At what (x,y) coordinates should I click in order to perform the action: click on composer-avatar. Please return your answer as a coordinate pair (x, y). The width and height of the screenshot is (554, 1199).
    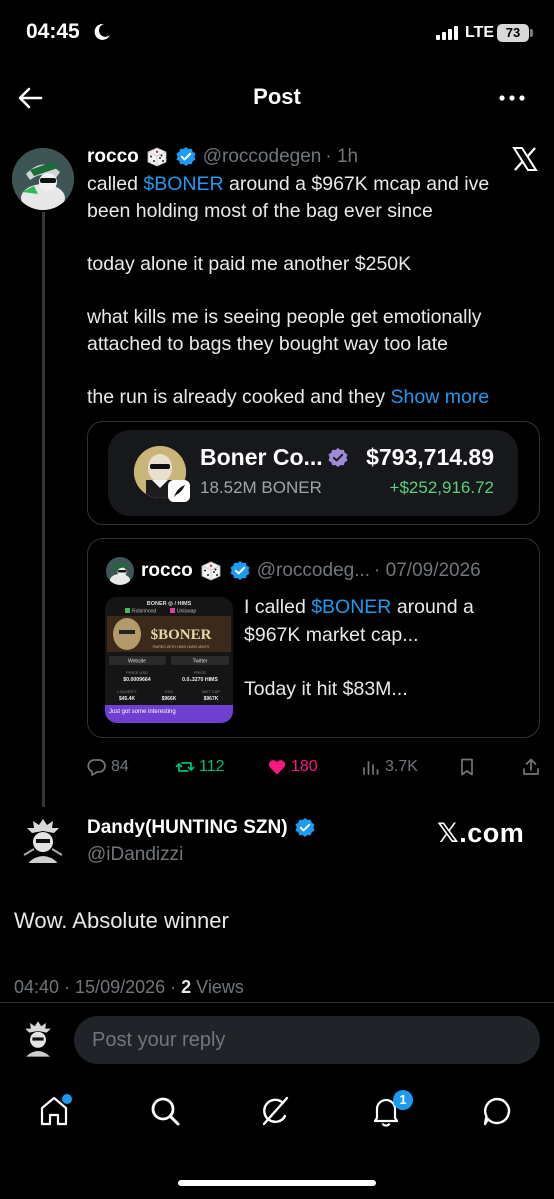
    Looking at the image, I should click on (38, 1039).